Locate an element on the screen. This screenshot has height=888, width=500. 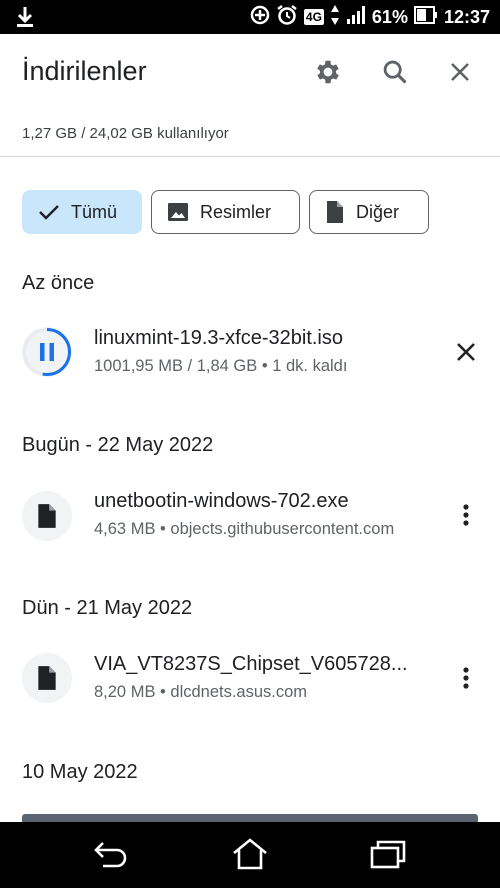
back-icon is located at coordinates (110, 855).